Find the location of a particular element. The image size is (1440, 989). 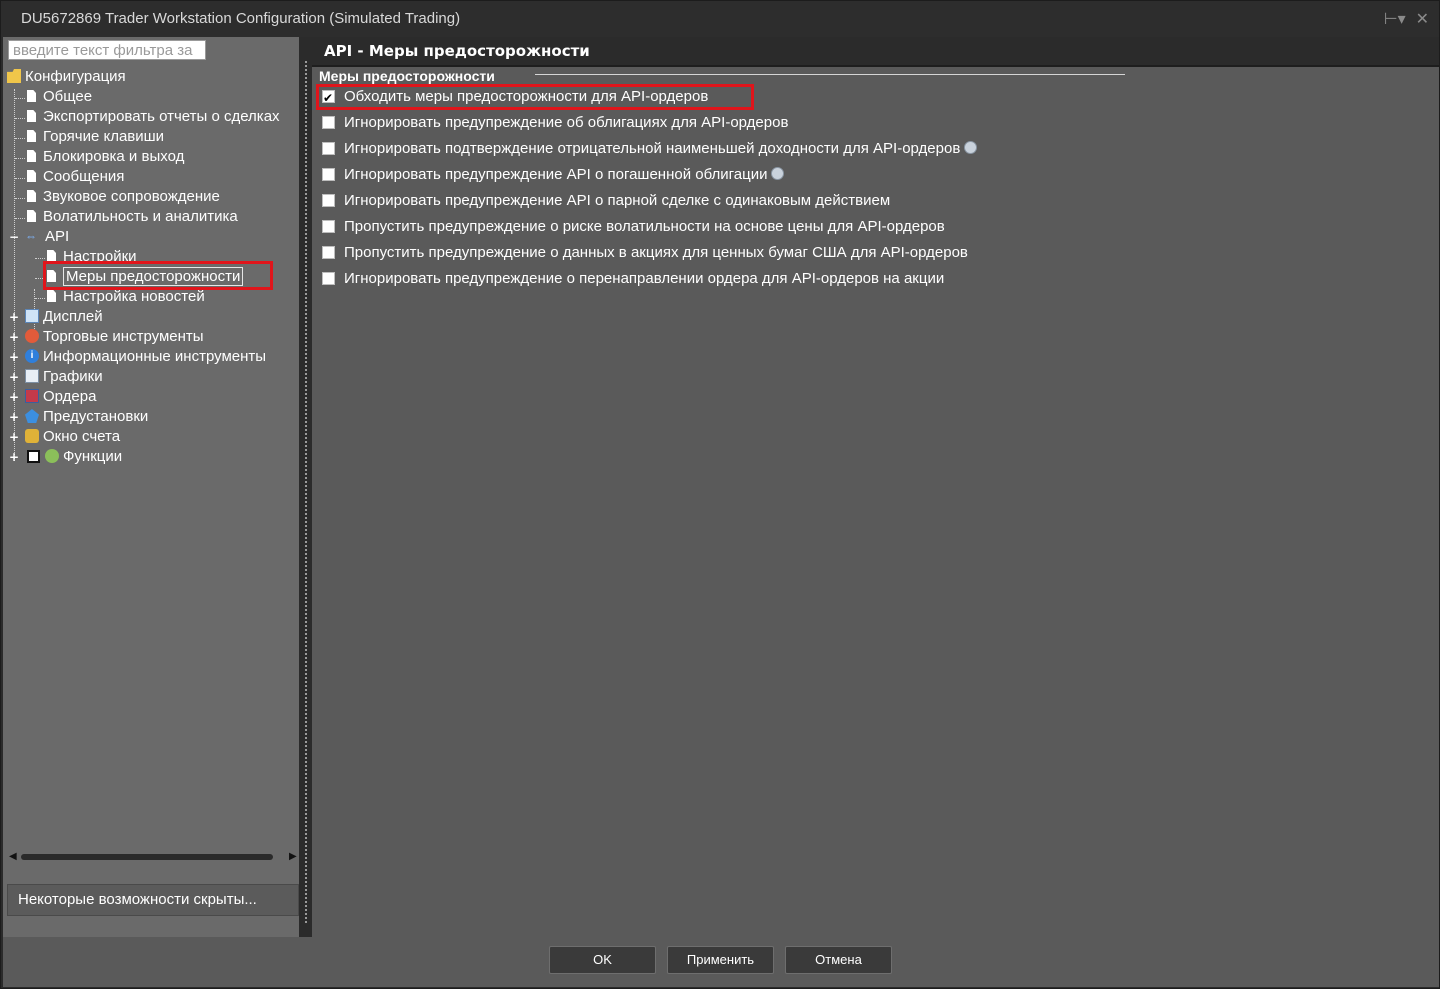

tree-item-general: Общее is located at coordinates (59, 97).